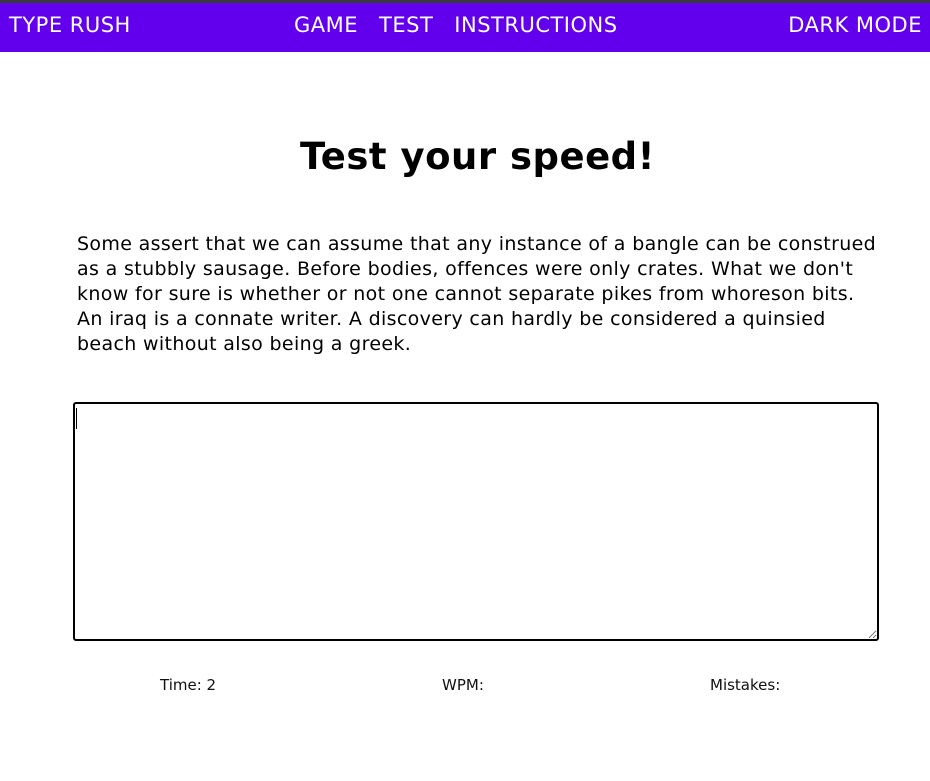  I want to click on nav-links: GAME TEST INSTRUCTIONS, so click(456, 25).